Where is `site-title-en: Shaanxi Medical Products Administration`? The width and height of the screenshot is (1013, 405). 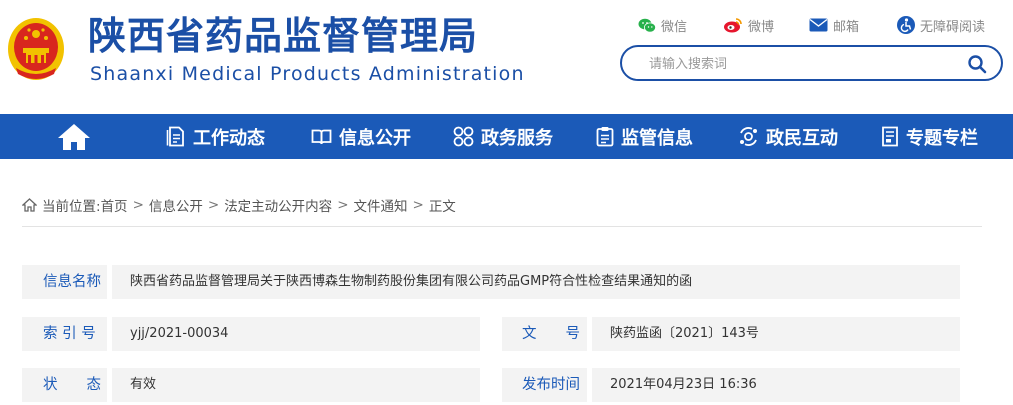
site-title-en: Shaanxi Medical Products Administration is located at coordinates (307, 74).